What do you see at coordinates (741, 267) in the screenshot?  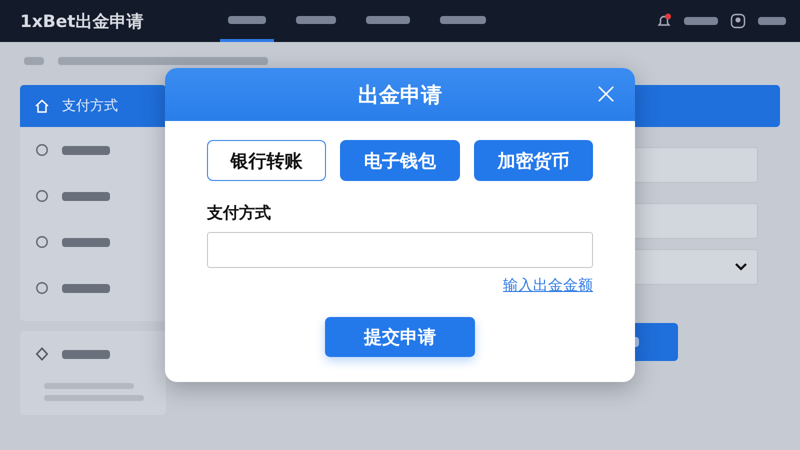 I see `chevron-icon` at bounding box center [741, 267].